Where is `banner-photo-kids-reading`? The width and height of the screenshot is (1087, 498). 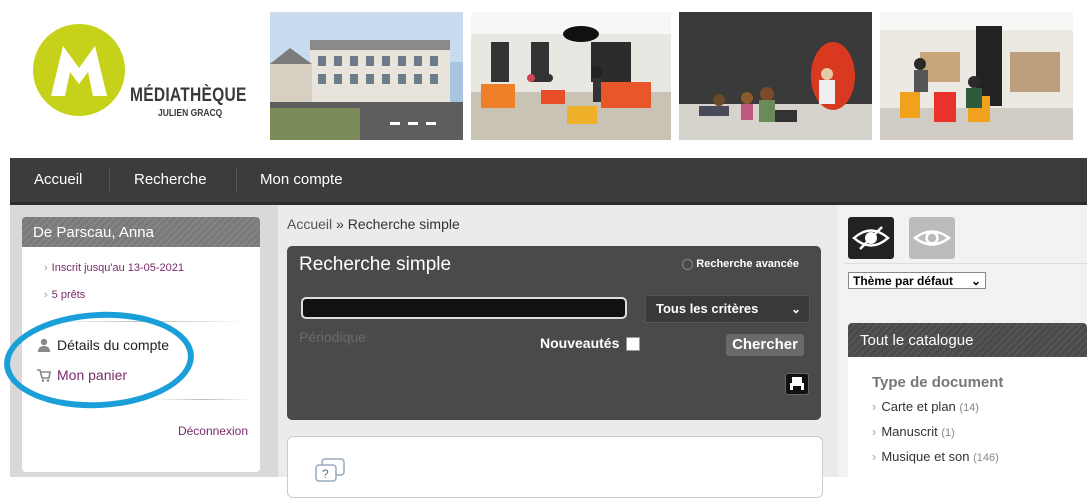
banner-photo-kids-reading is located at coordinates (775, 76).